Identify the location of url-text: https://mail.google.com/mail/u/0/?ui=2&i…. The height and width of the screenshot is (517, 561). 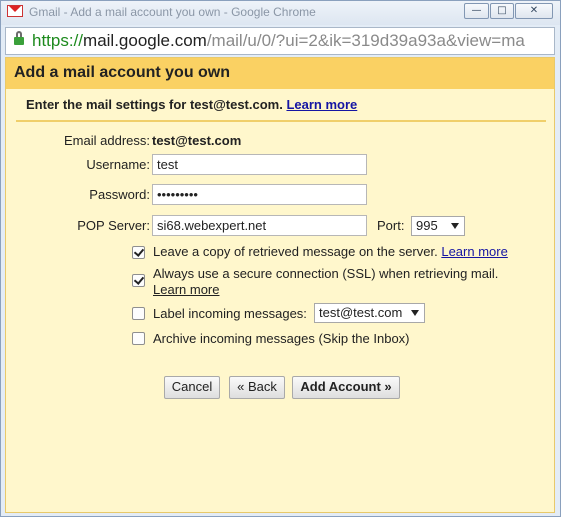
(278, 41).